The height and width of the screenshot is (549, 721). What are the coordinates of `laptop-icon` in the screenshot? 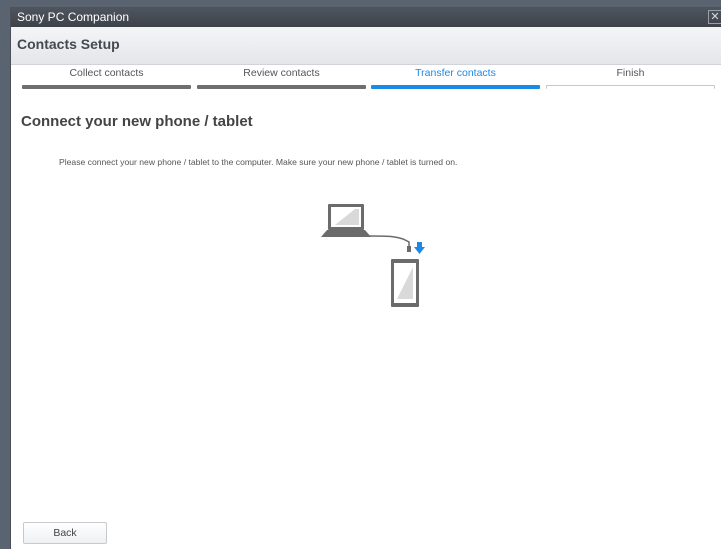 It's located at (346, 220).